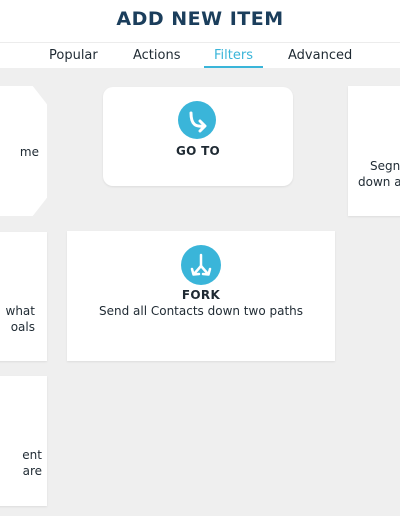 This screenshot has height=516, width=400. Describe the element at coordinates (23, 441) in the screenshot. I see `card-left-bottom: ent are` at that location.